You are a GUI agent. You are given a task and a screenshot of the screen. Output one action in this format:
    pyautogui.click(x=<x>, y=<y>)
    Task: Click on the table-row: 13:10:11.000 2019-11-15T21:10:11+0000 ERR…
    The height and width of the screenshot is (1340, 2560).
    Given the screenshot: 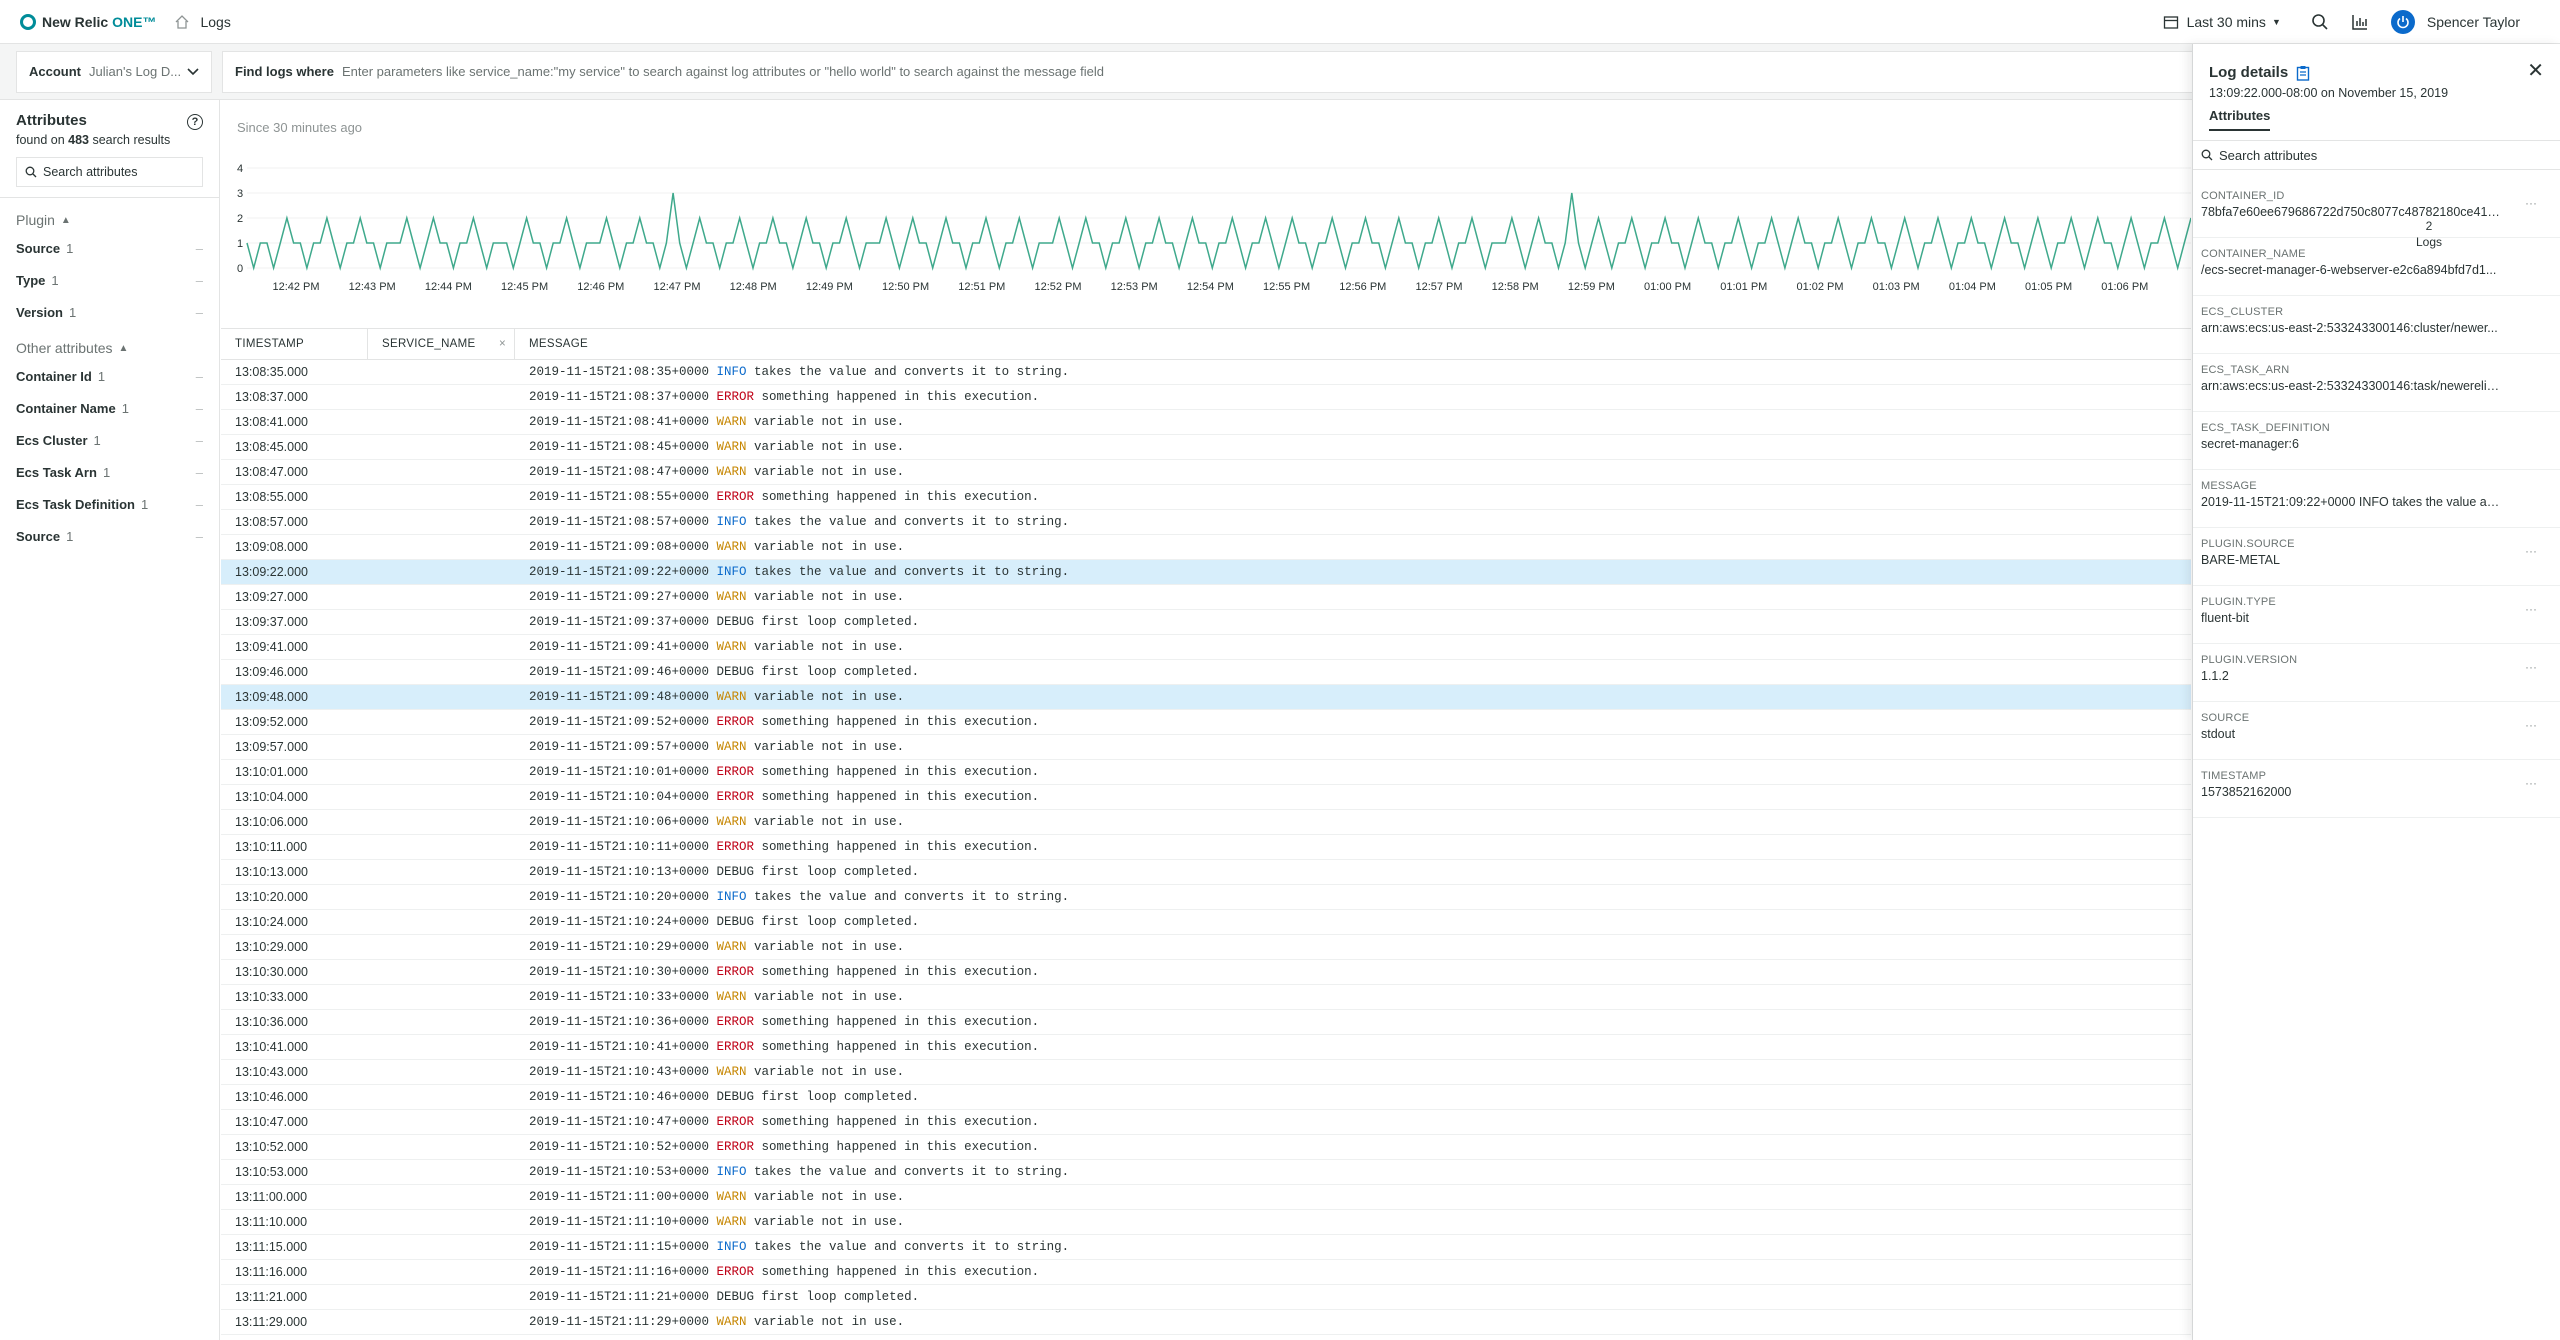 What is the action you would take?
    pyautogui.click(x=1206, y=847)
    